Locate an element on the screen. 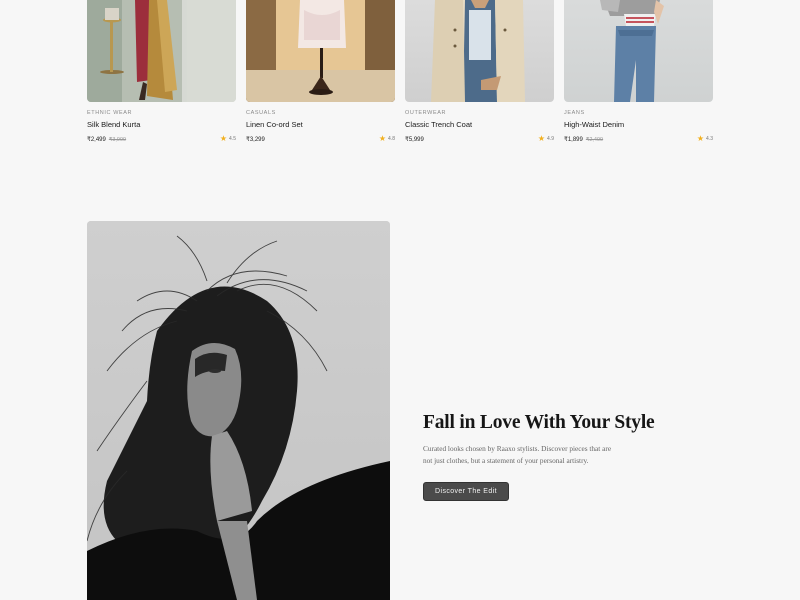  price-group: ₹3,299 is located at coordinates (255, 139).